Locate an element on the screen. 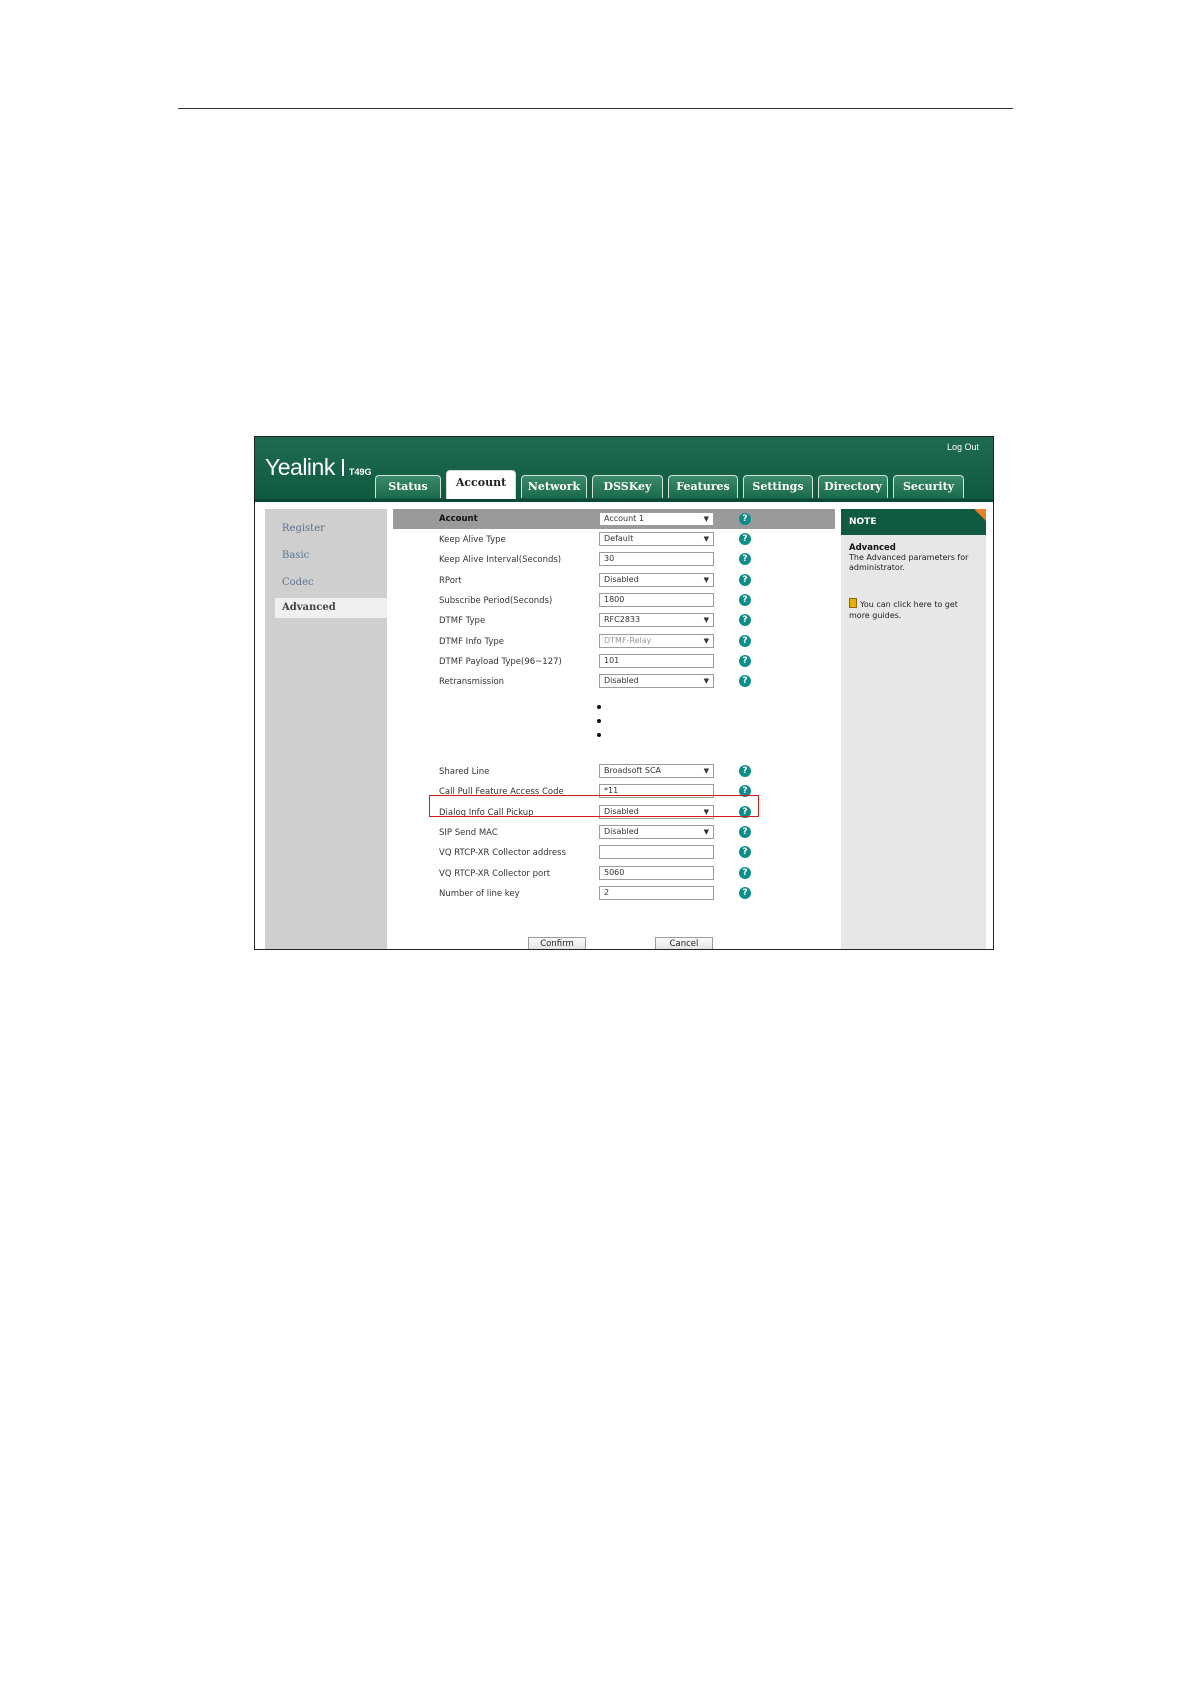  tab-security: Security is located at coordinates (928, 486).